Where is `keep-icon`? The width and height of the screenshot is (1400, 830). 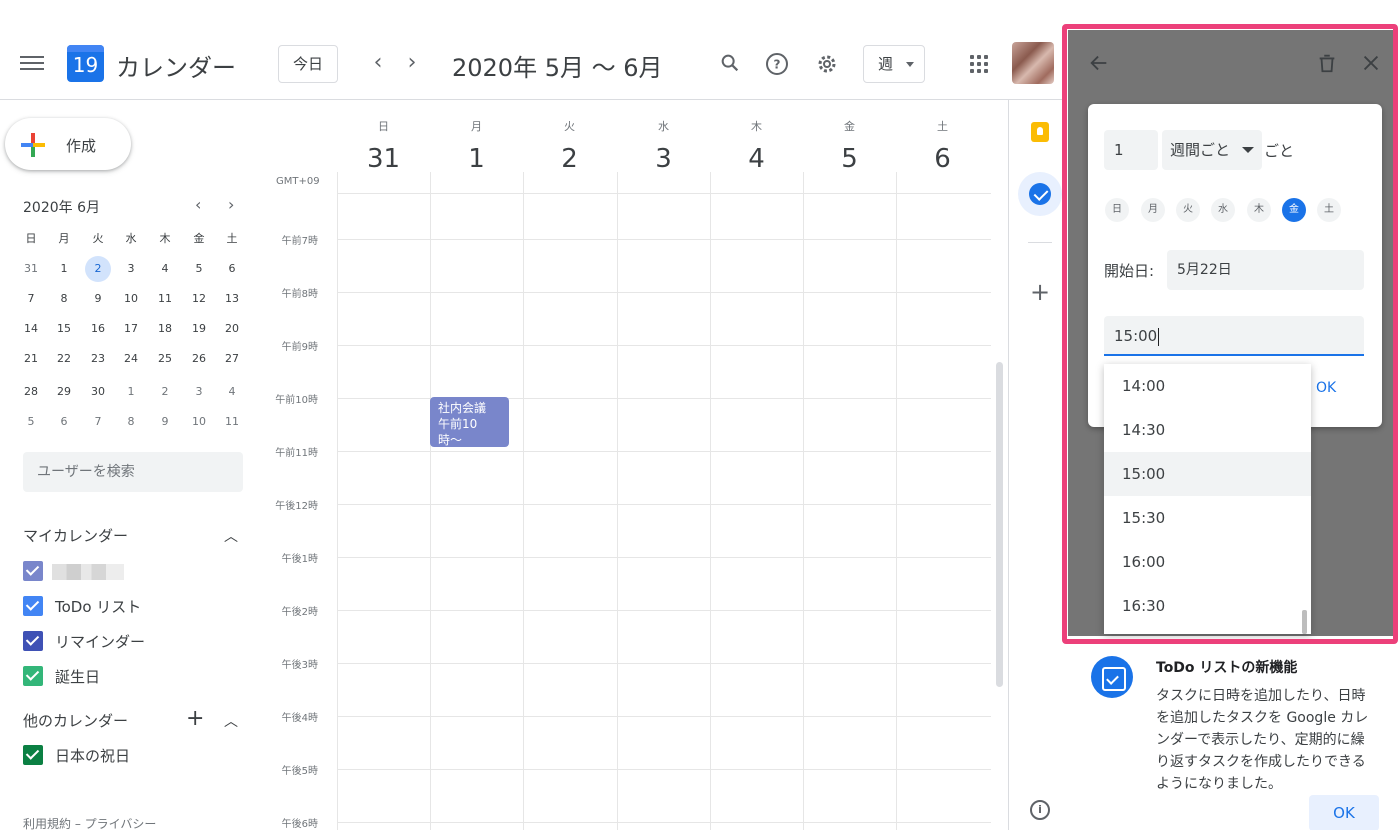 keep-icon is located at coordinates (1040, 132).